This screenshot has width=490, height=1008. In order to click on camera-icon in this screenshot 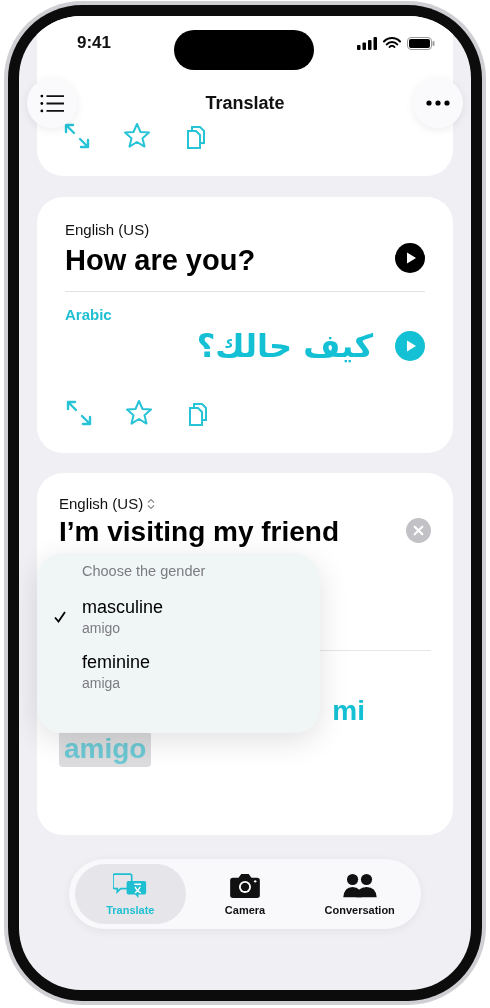, I will do `click(245, 885)`.